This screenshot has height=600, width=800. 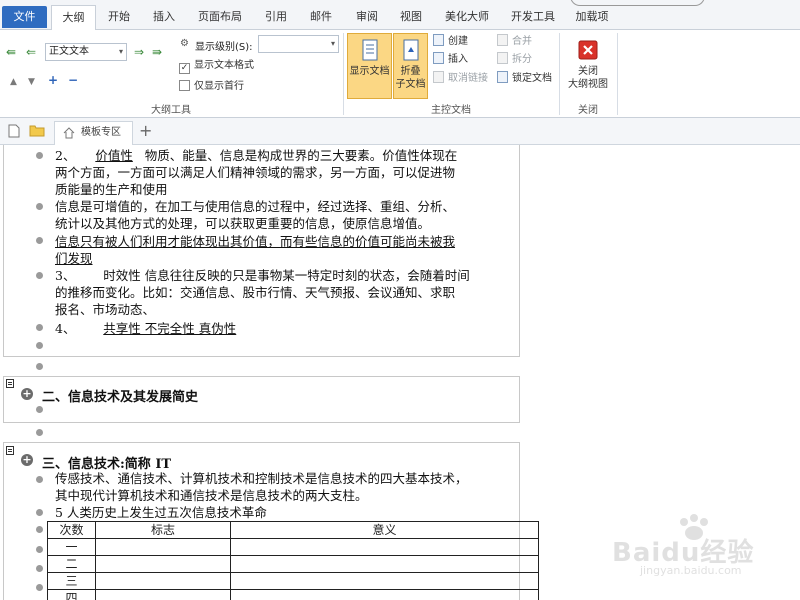 I want to click on tab-page-layout: 页面布局, so click(x=220, y=17).